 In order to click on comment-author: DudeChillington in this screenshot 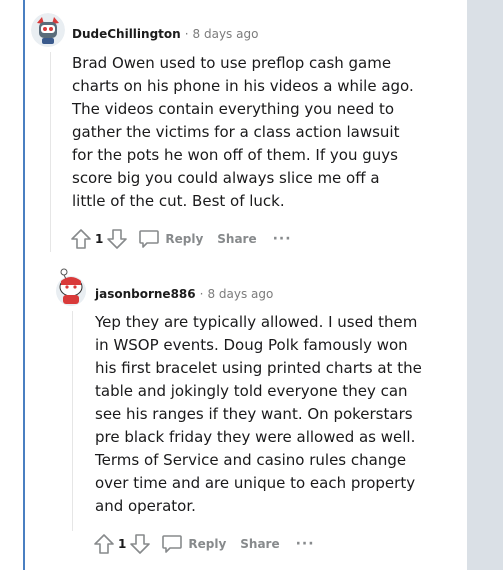, I will do `click(126, 34)`.